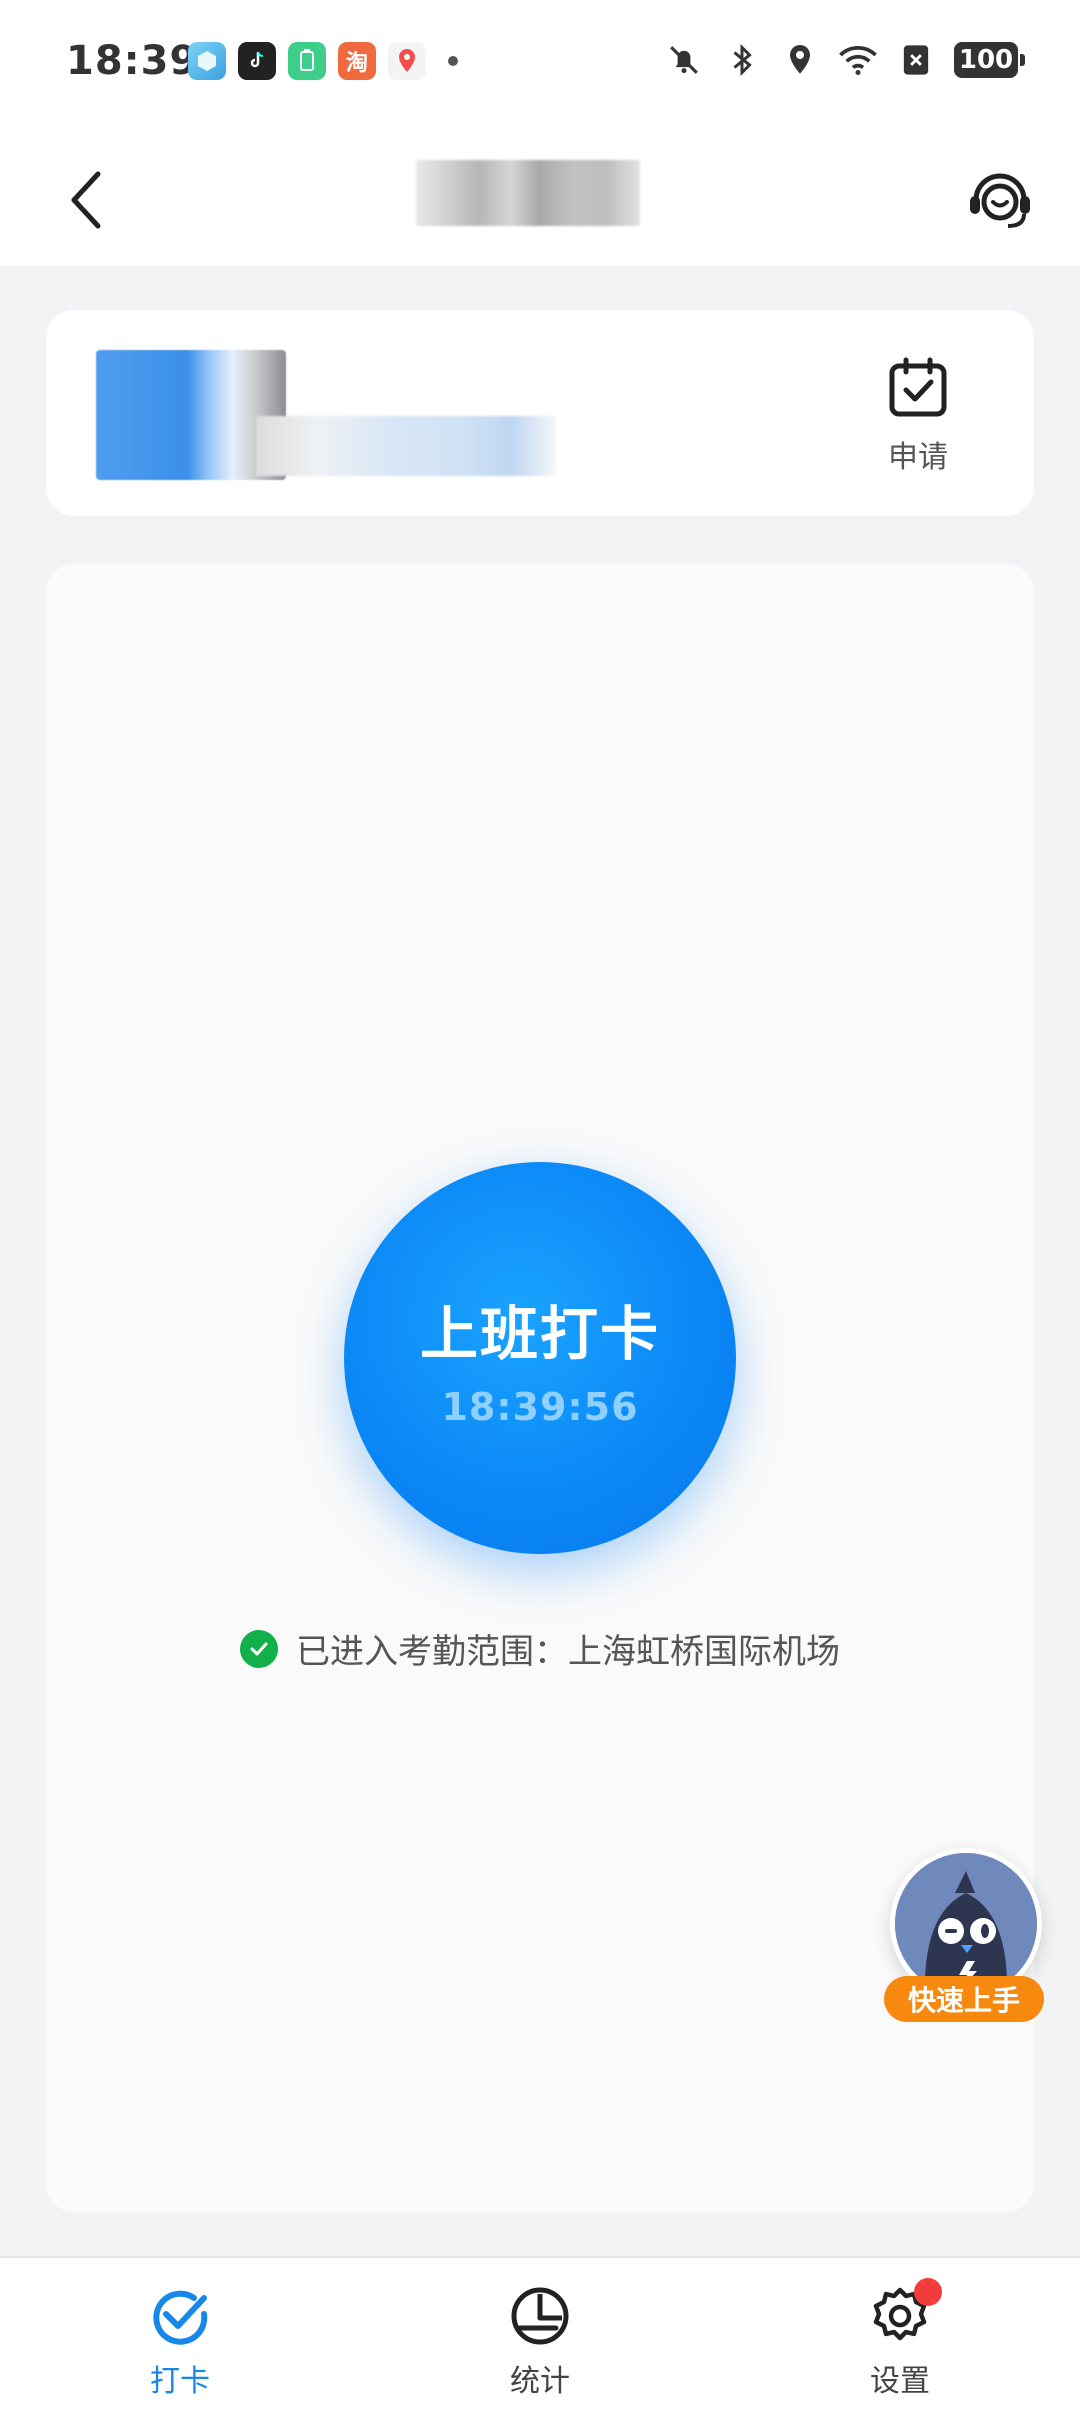 The image size is (1080, 2416). I want to click on settings-notification-dot, so click(928, 2292).